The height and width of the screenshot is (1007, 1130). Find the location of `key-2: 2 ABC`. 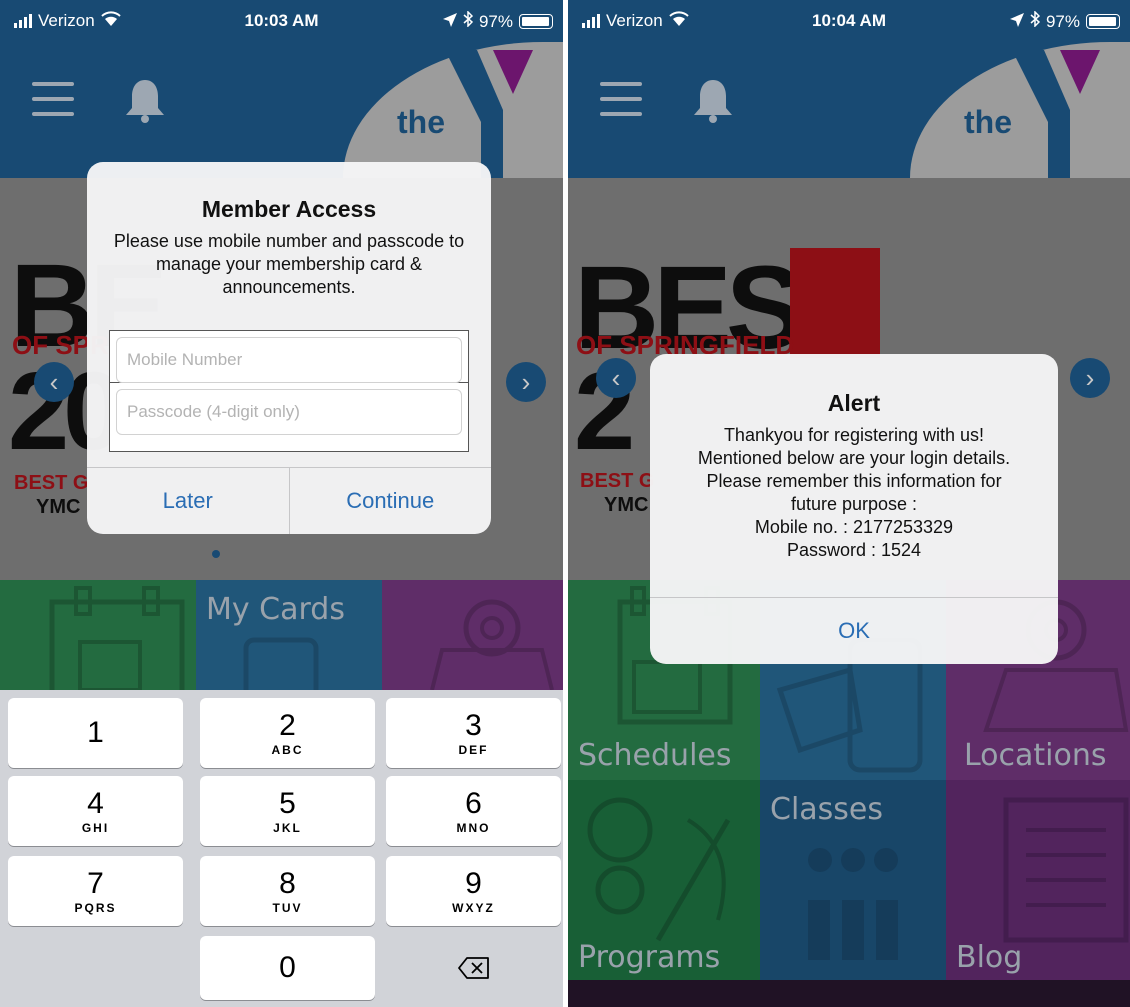

key-2: 2 ABC is located at coordinates (287, 733).